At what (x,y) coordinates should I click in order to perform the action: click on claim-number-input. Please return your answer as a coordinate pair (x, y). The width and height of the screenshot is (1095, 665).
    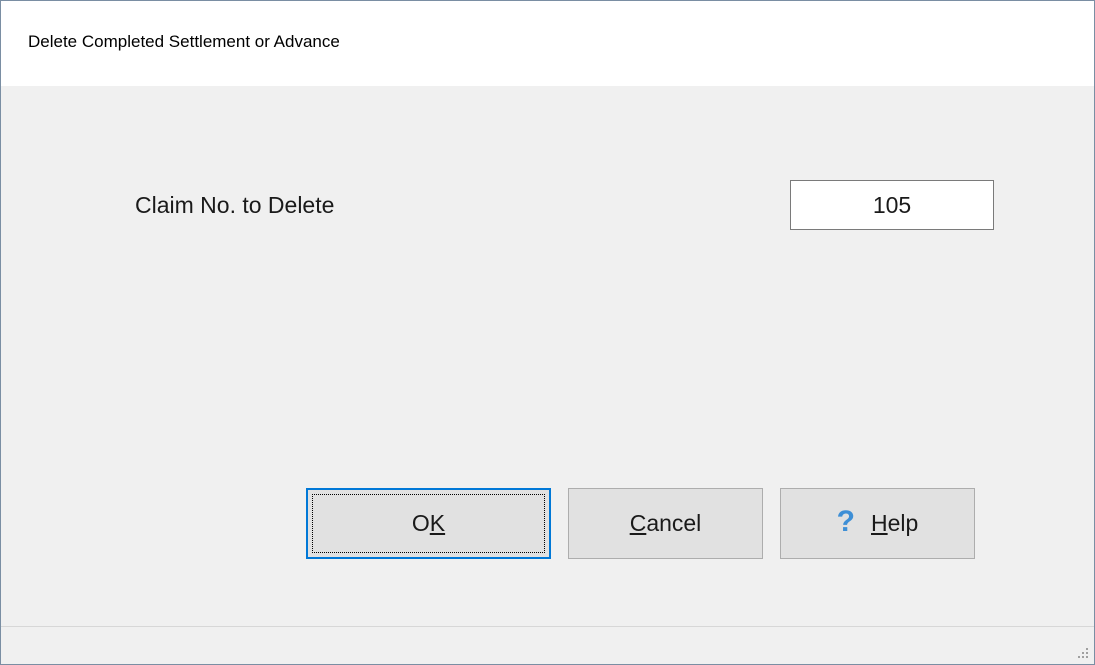
    Looking at the image, I should click on (892, 205).